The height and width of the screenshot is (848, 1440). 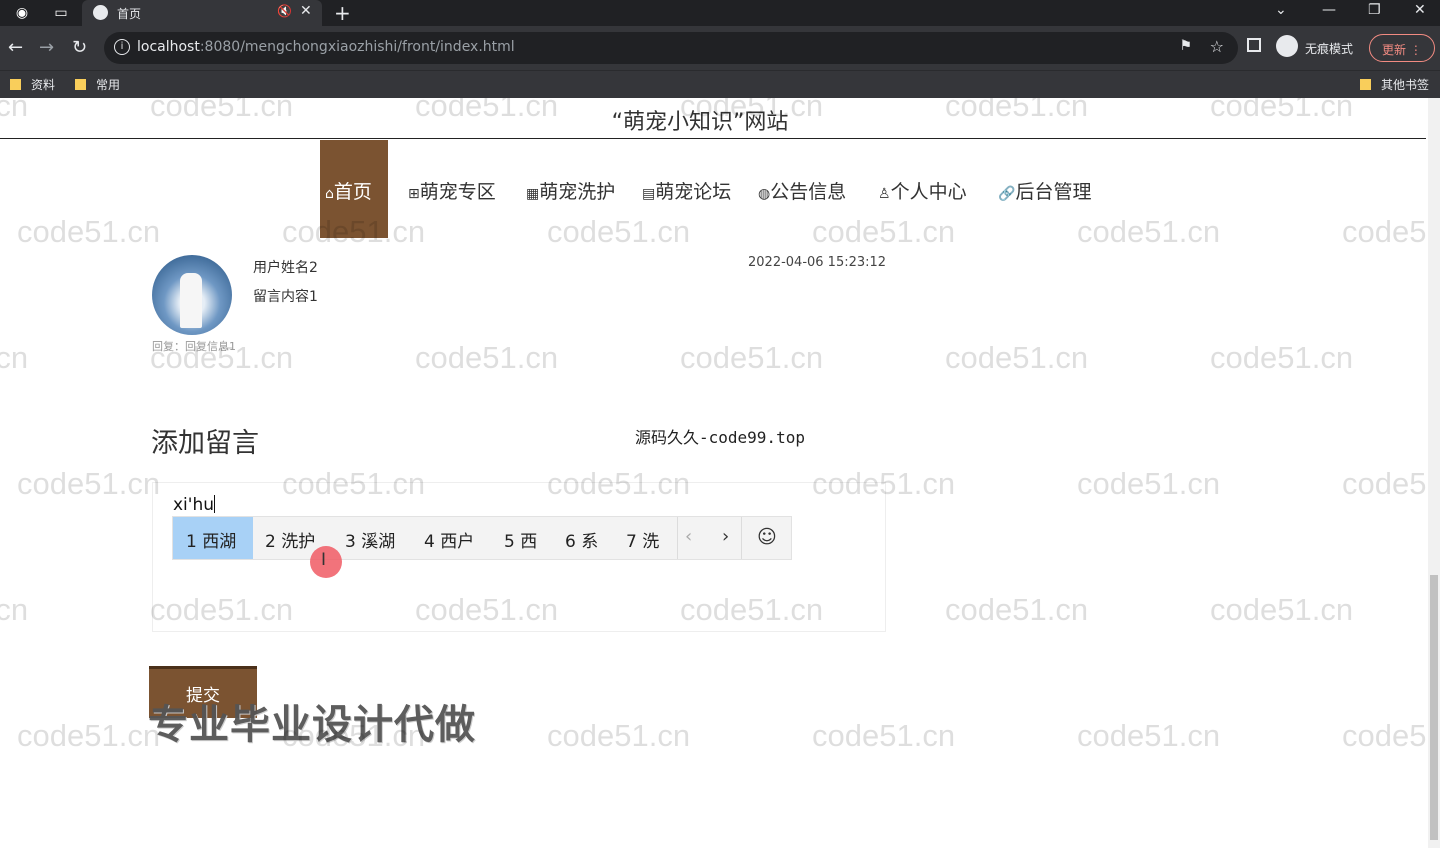 What do you see at coordinates (1007, 194) in the screenshot?
I see `link-icon: 🔗` at bounding box center [1007, 194].